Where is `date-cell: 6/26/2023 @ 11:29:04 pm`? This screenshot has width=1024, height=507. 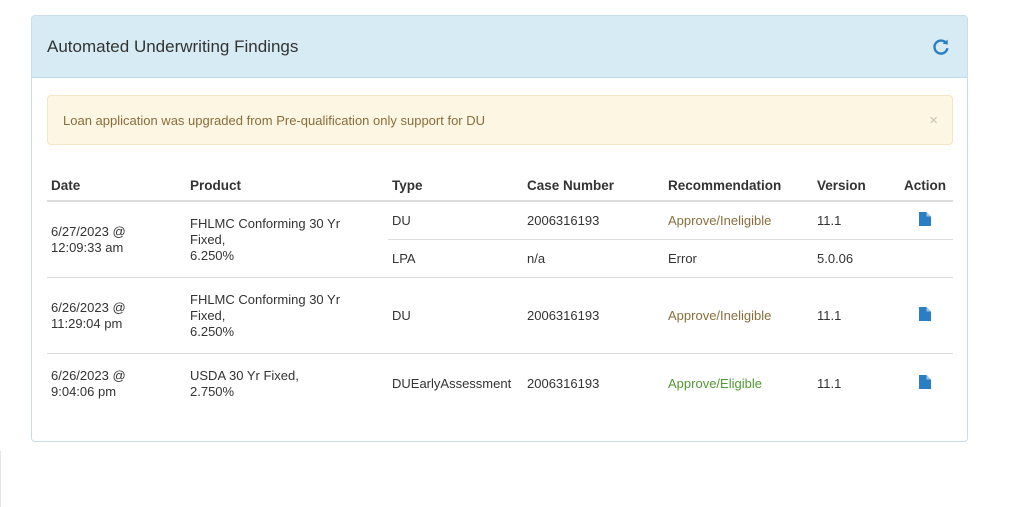
date-cell: 6/26/2023 @ 11:29:04 pm is located at coordinates (116, 315).